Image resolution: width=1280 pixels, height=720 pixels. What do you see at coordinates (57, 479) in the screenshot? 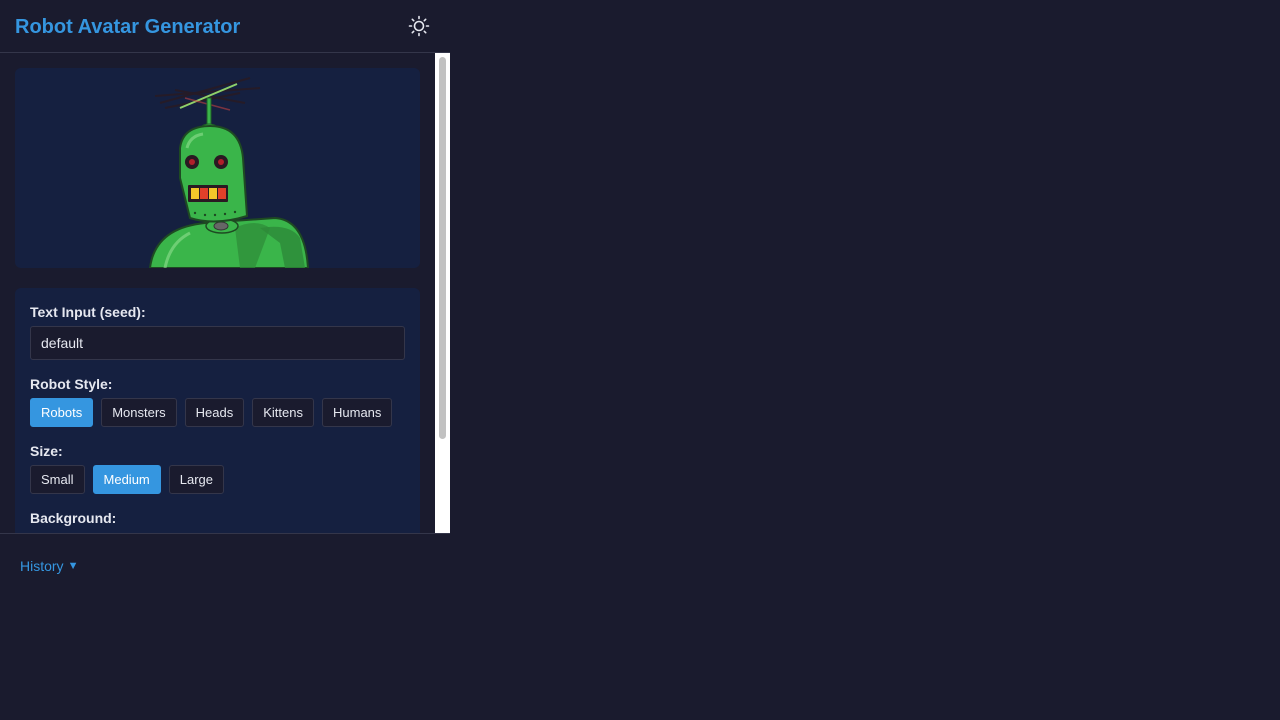
I see `size-button-small: Small` at bounding box center [57, 479].